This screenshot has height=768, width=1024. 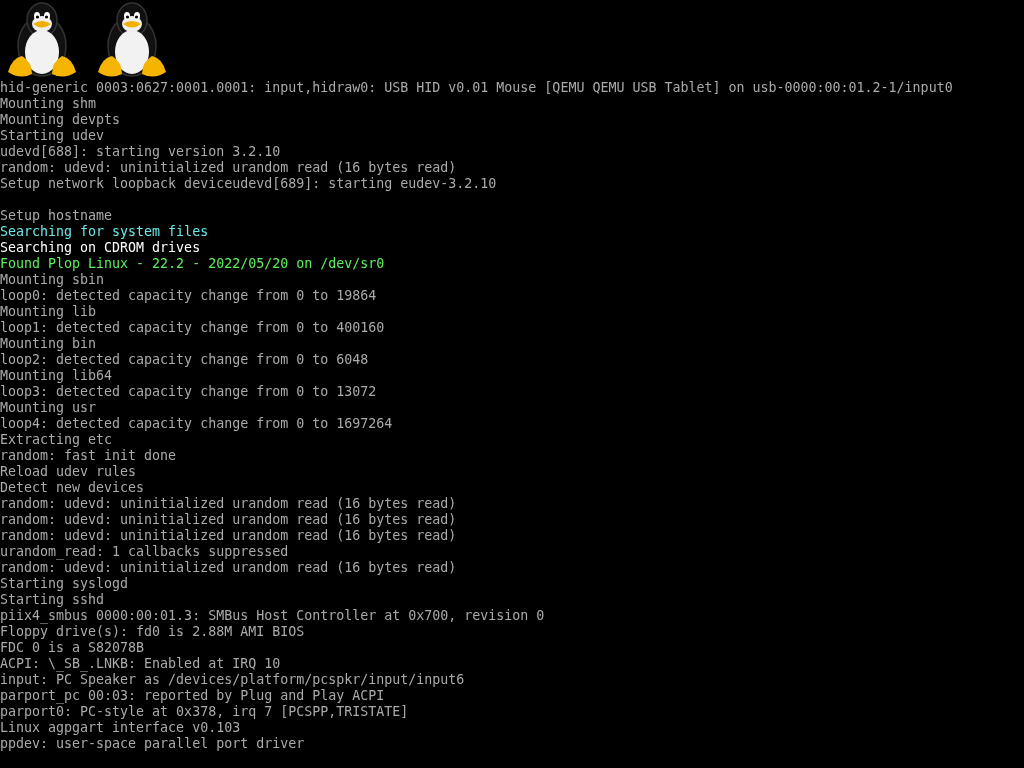 What do you see at coordinates (196, 424) in the screenshot?
I see `console-line: loop4: detected capacity change from 0 to 1697264` at bounding box center [196, 424].